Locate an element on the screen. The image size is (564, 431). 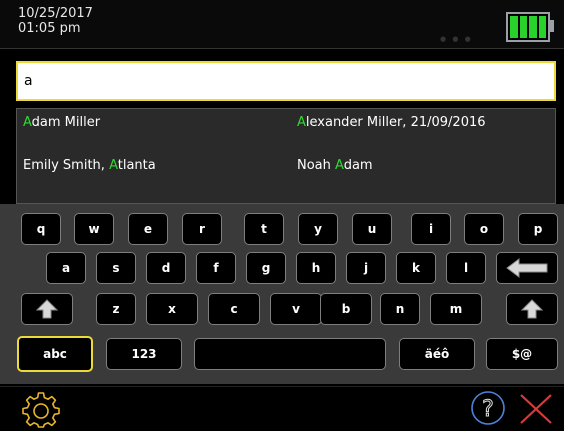
backspace-arrow-icon is located at coordinates (527, 268).